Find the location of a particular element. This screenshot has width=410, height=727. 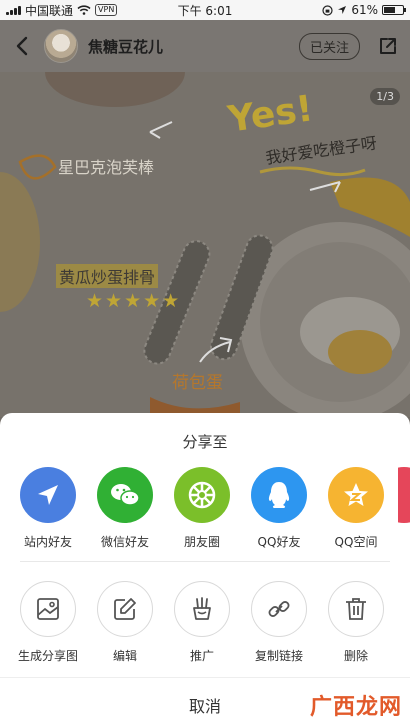

status-right: 61% is located at coordinates (364, 10).